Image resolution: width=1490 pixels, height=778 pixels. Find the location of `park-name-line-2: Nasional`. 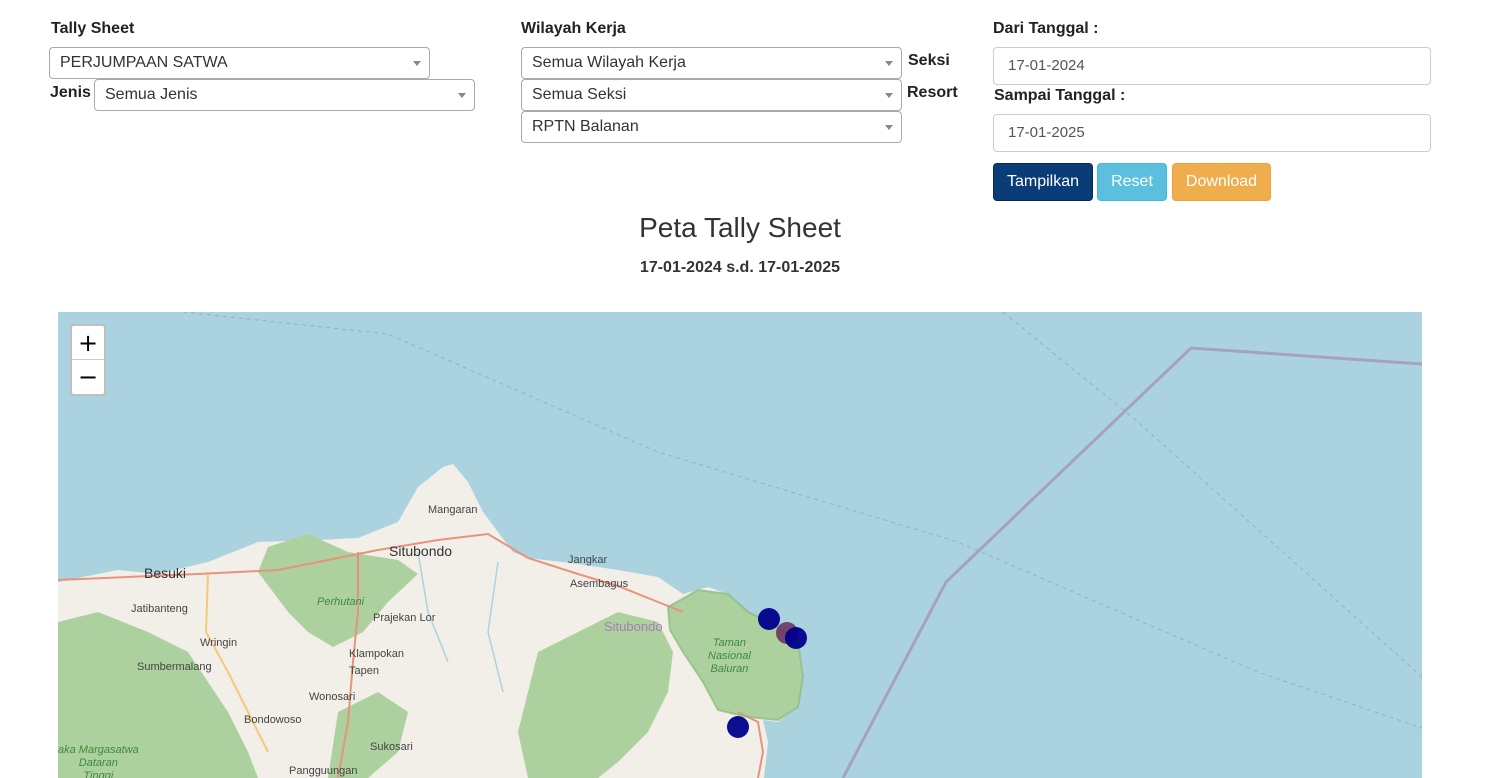

park-name-line-2: Nasional is located at coordinates (729, 656).